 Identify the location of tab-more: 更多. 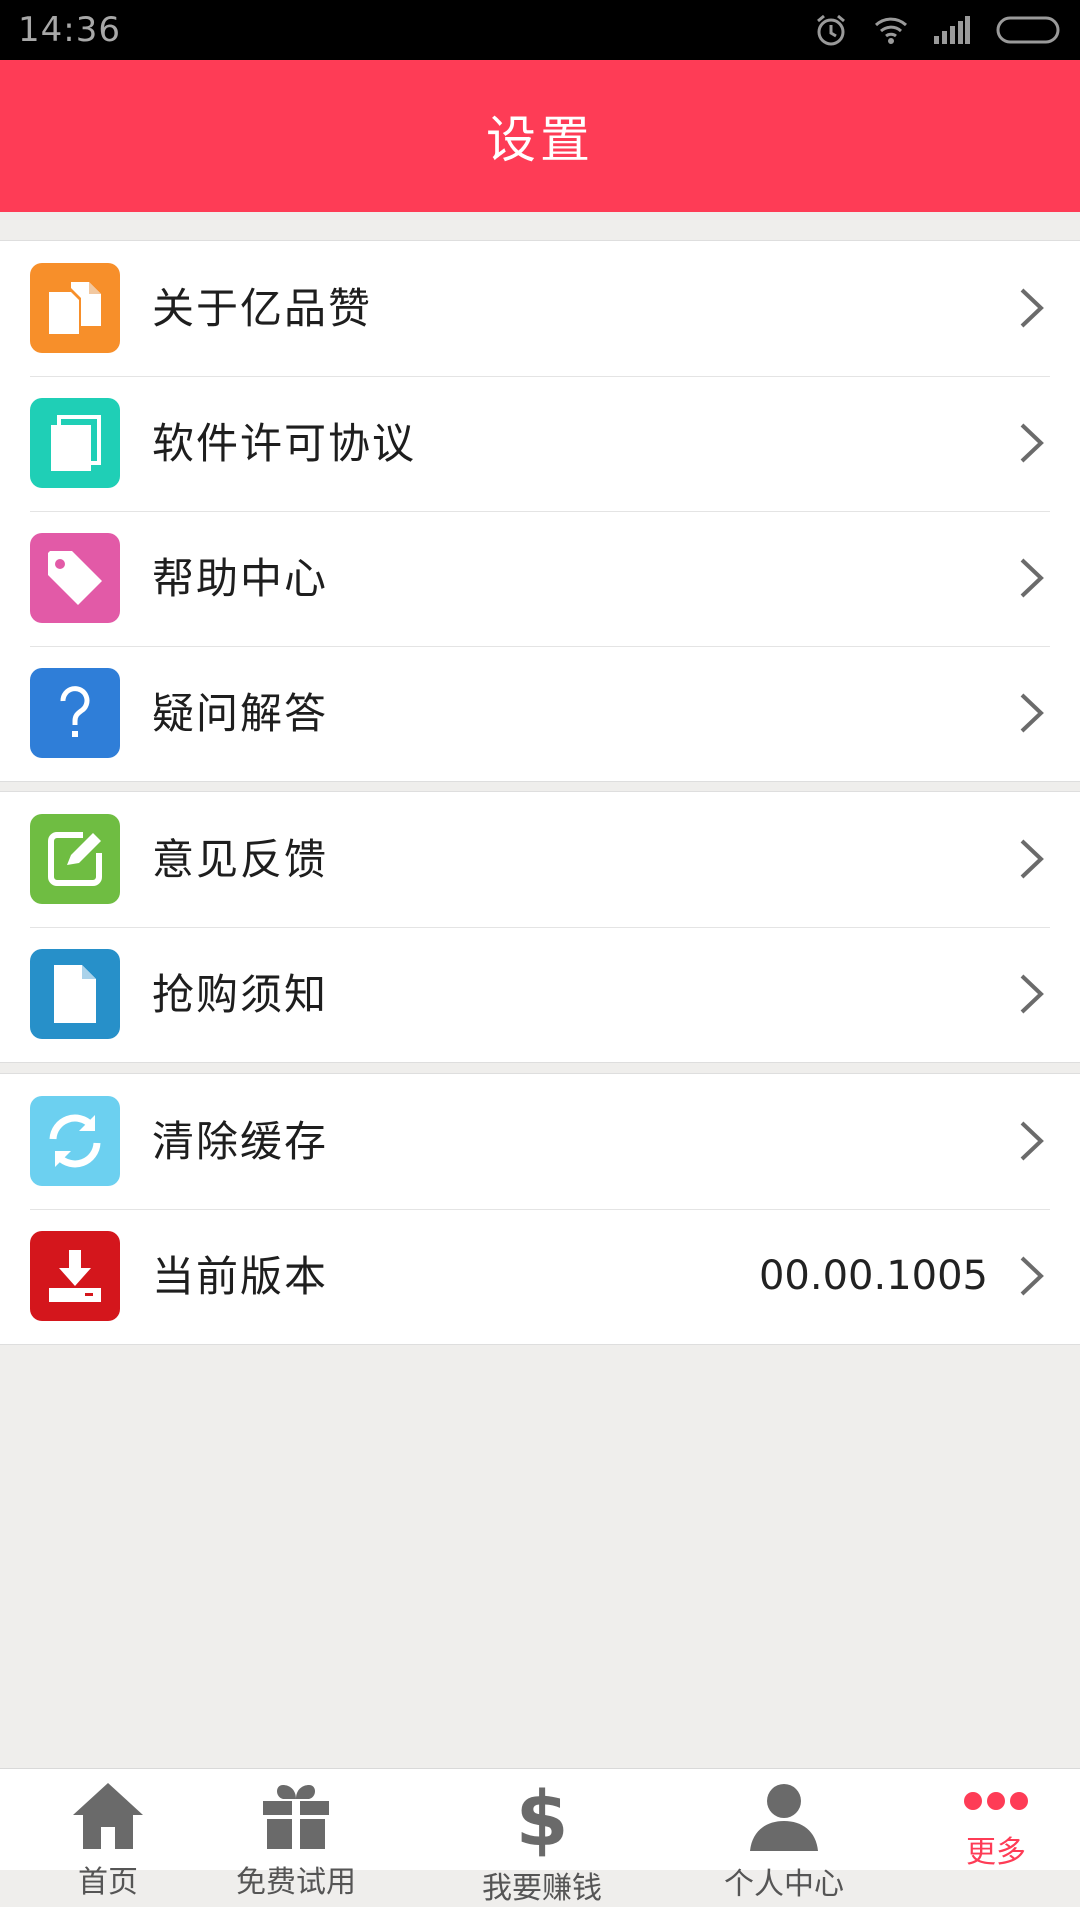
(984, 1820).